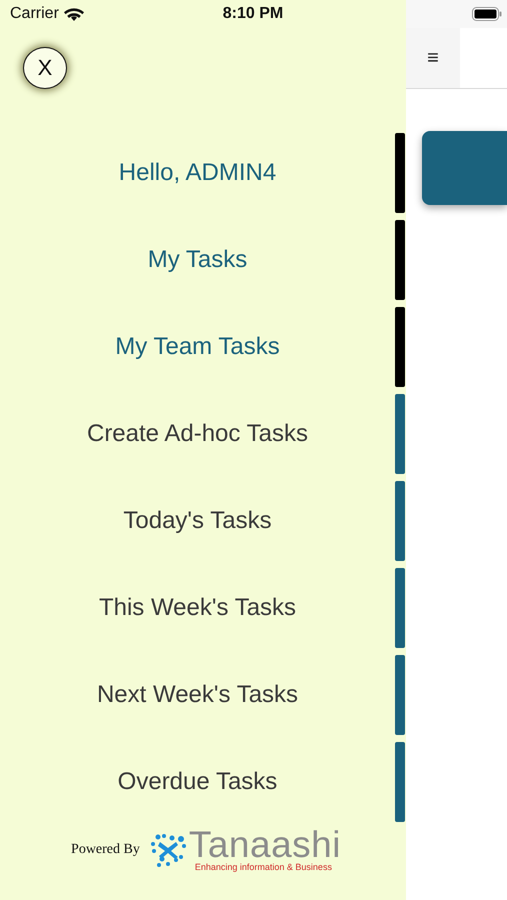 The image size is (507, 900). I want to click on powered-by-label: Powered By, so click(105, 850).